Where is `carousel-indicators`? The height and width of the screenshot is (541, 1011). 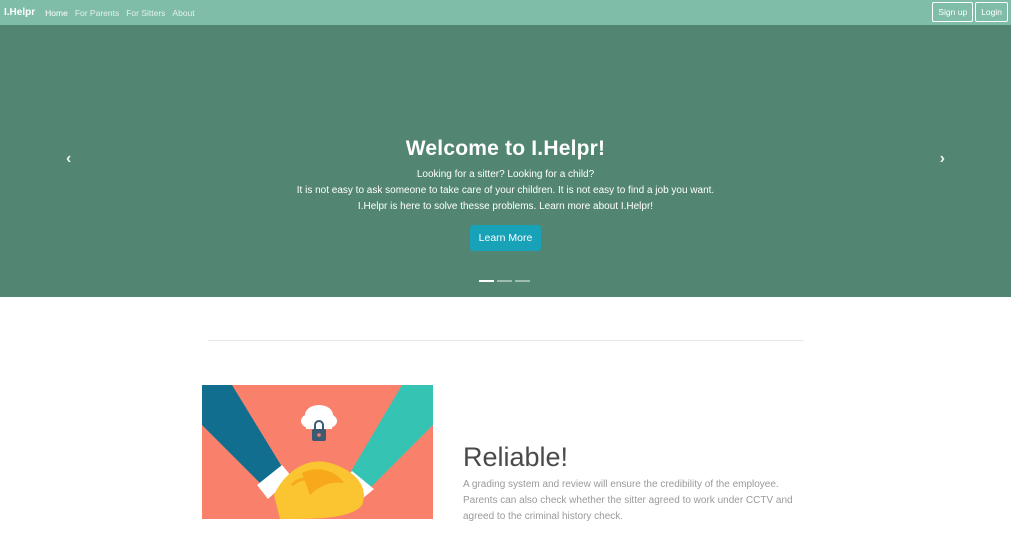 carousel-indicators is located at coordinates (504, 281).